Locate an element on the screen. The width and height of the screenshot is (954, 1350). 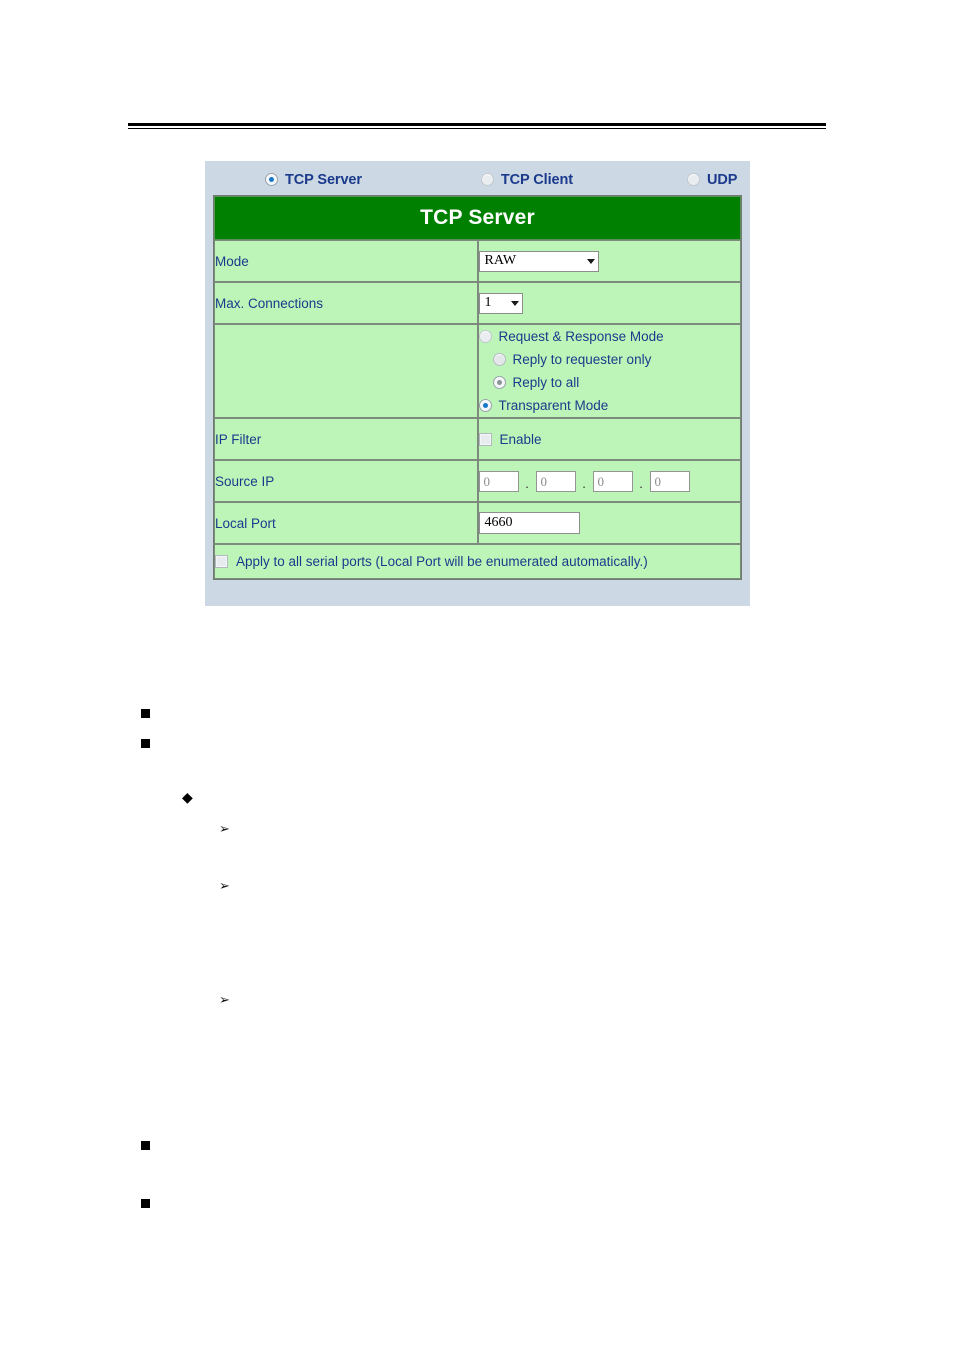
mode-option-transparent: Transparent Mode is located at coordinates (609, 405).